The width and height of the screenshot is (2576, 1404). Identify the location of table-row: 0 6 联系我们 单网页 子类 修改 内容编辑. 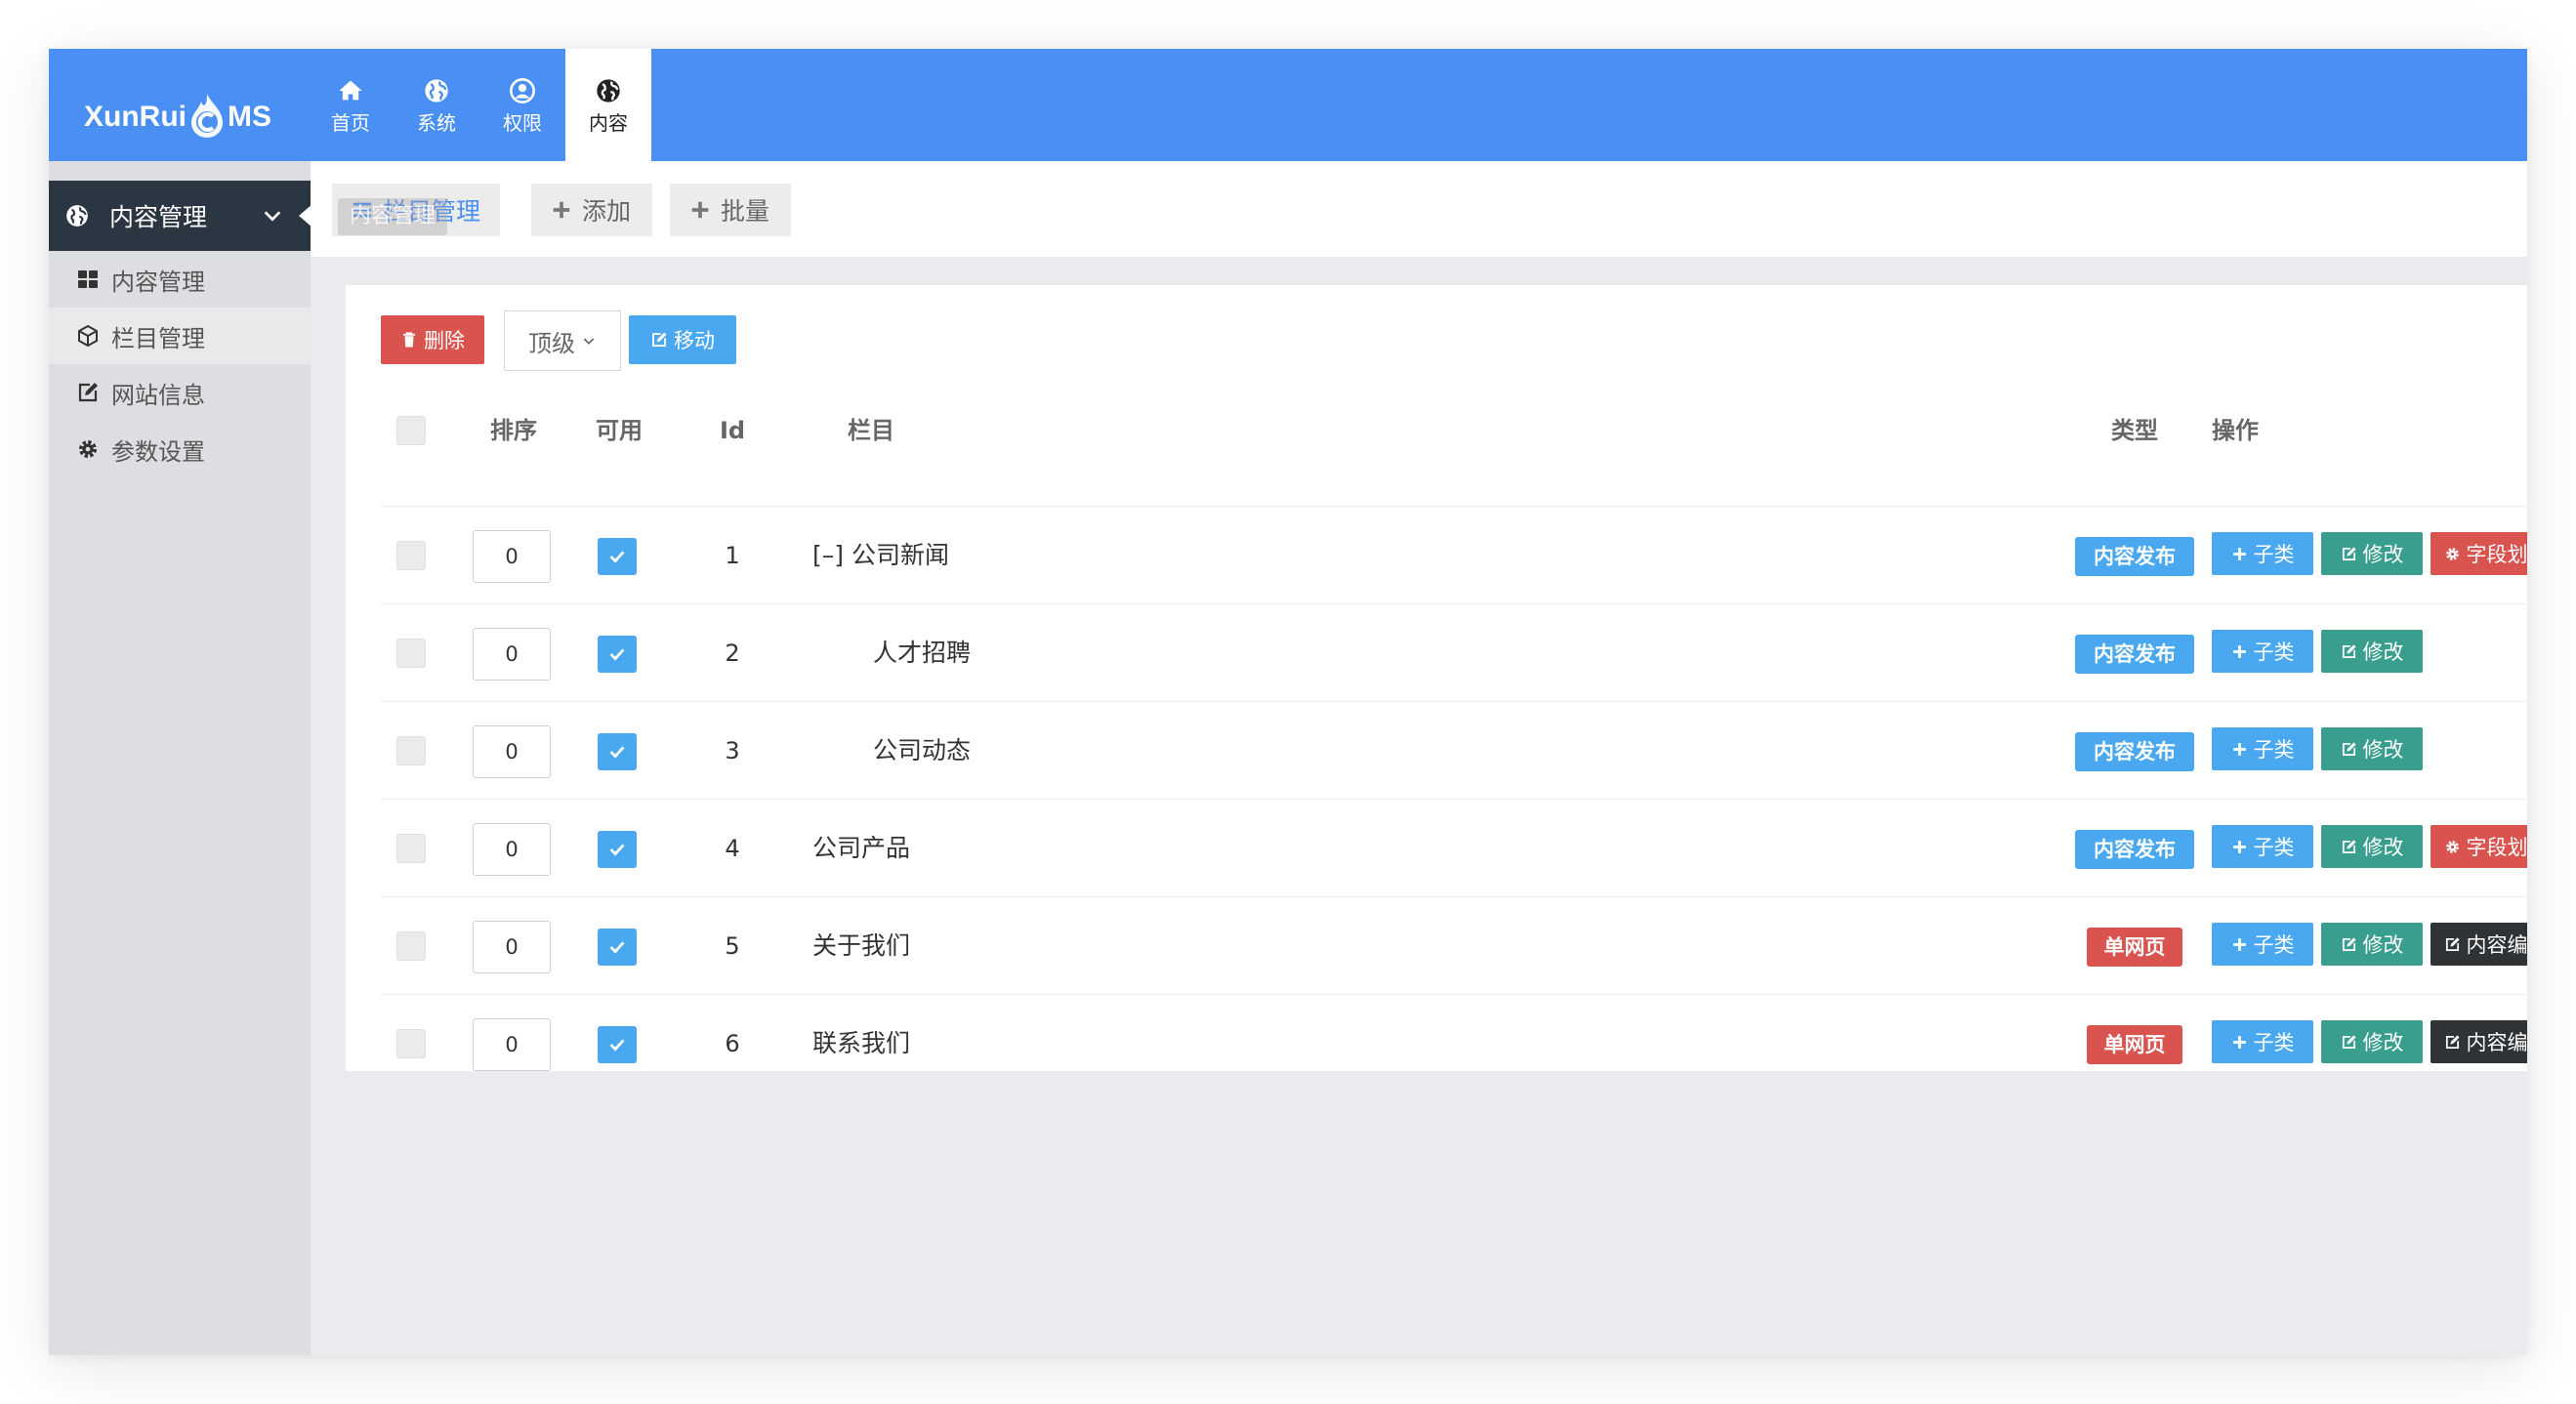
(1454, 1043).